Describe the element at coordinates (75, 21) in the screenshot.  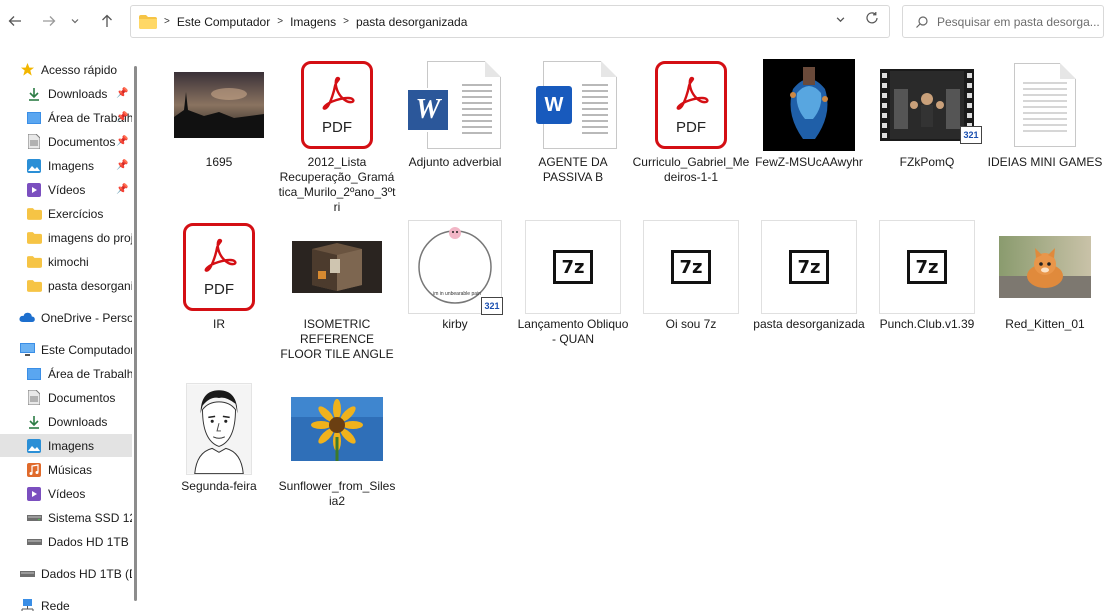
I see `recent-locations-button` at that location.